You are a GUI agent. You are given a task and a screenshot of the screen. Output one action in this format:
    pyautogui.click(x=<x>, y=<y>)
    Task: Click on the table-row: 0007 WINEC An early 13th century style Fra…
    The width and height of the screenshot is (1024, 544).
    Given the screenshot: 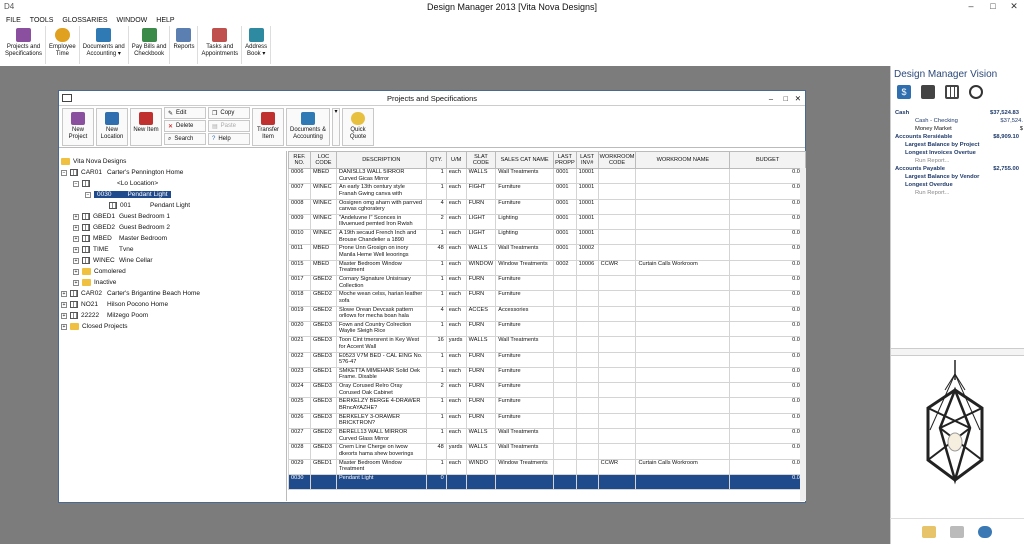 What is the action you would take?
    pyautogui.click(x=547, y=191)
    